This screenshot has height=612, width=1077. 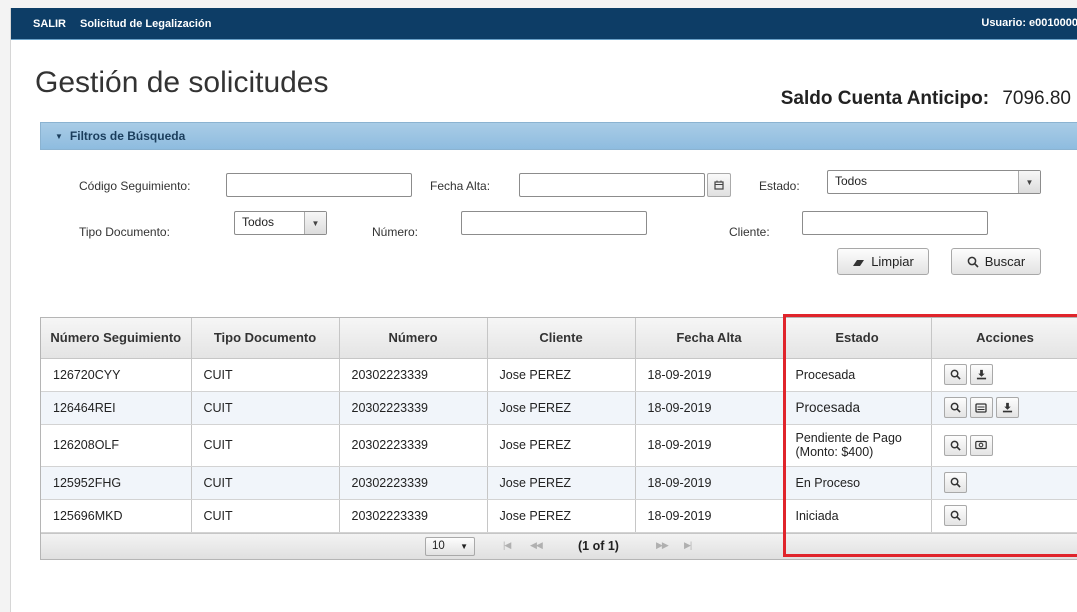 I want to click on next-page-icon: ▶▶, so click(x=662, y=545).